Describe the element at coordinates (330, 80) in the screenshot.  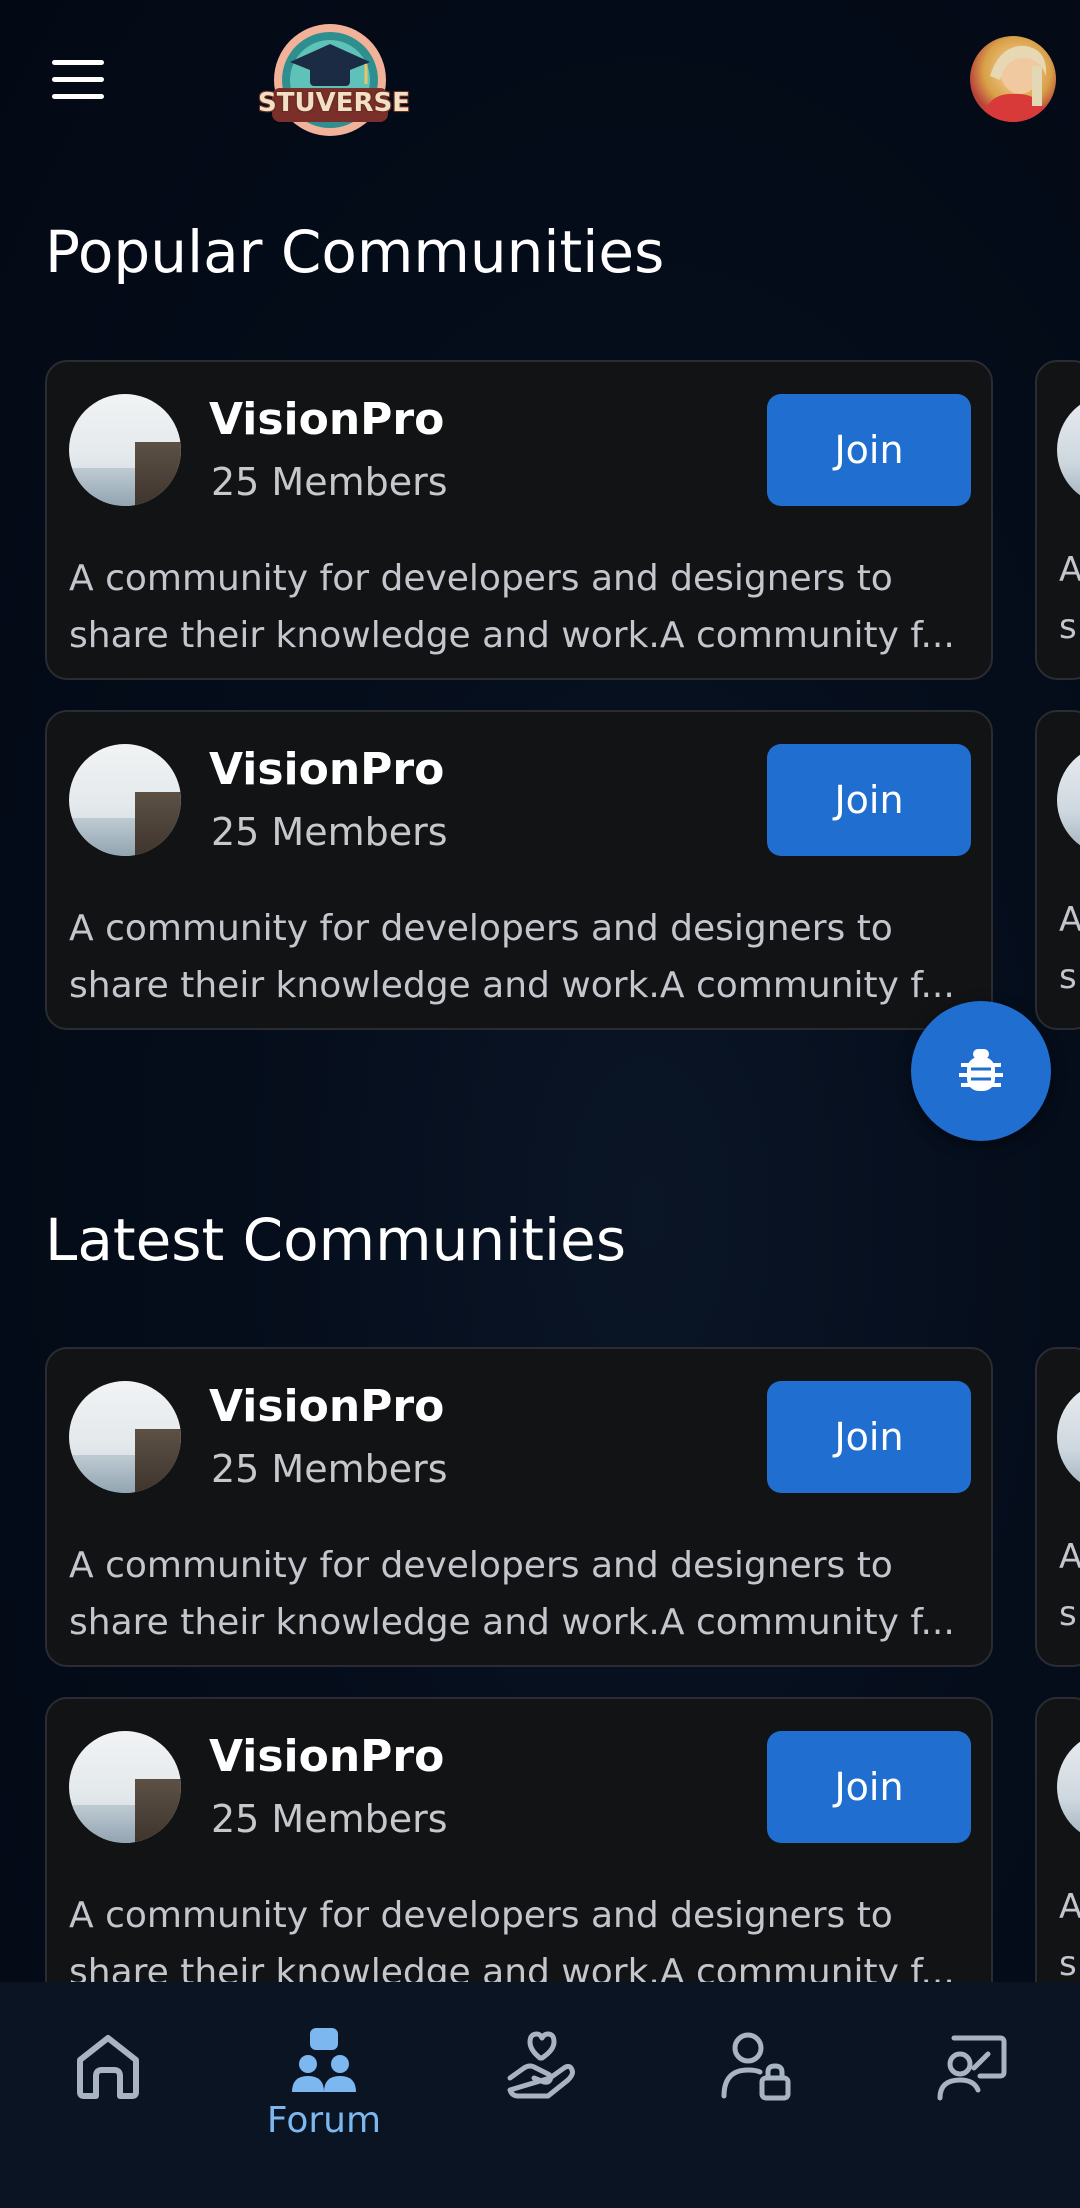
I see `logo-badge-icon` at that location.